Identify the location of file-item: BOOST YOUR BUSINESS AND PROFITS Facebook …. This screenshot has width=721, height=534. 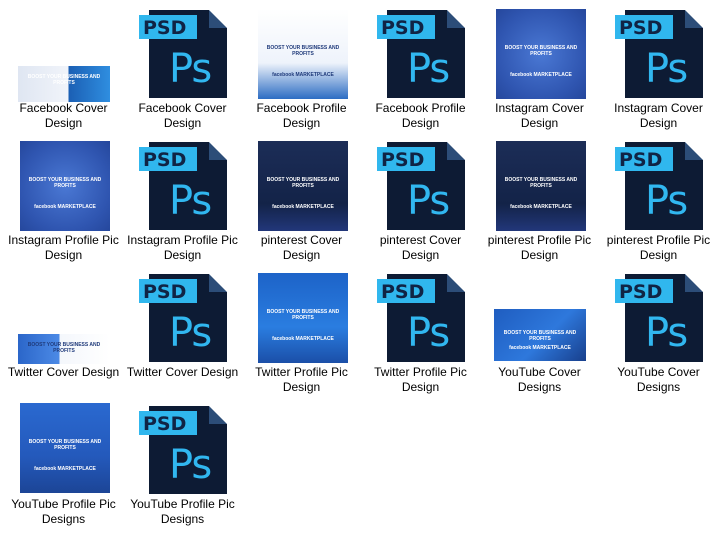
(63, 69).